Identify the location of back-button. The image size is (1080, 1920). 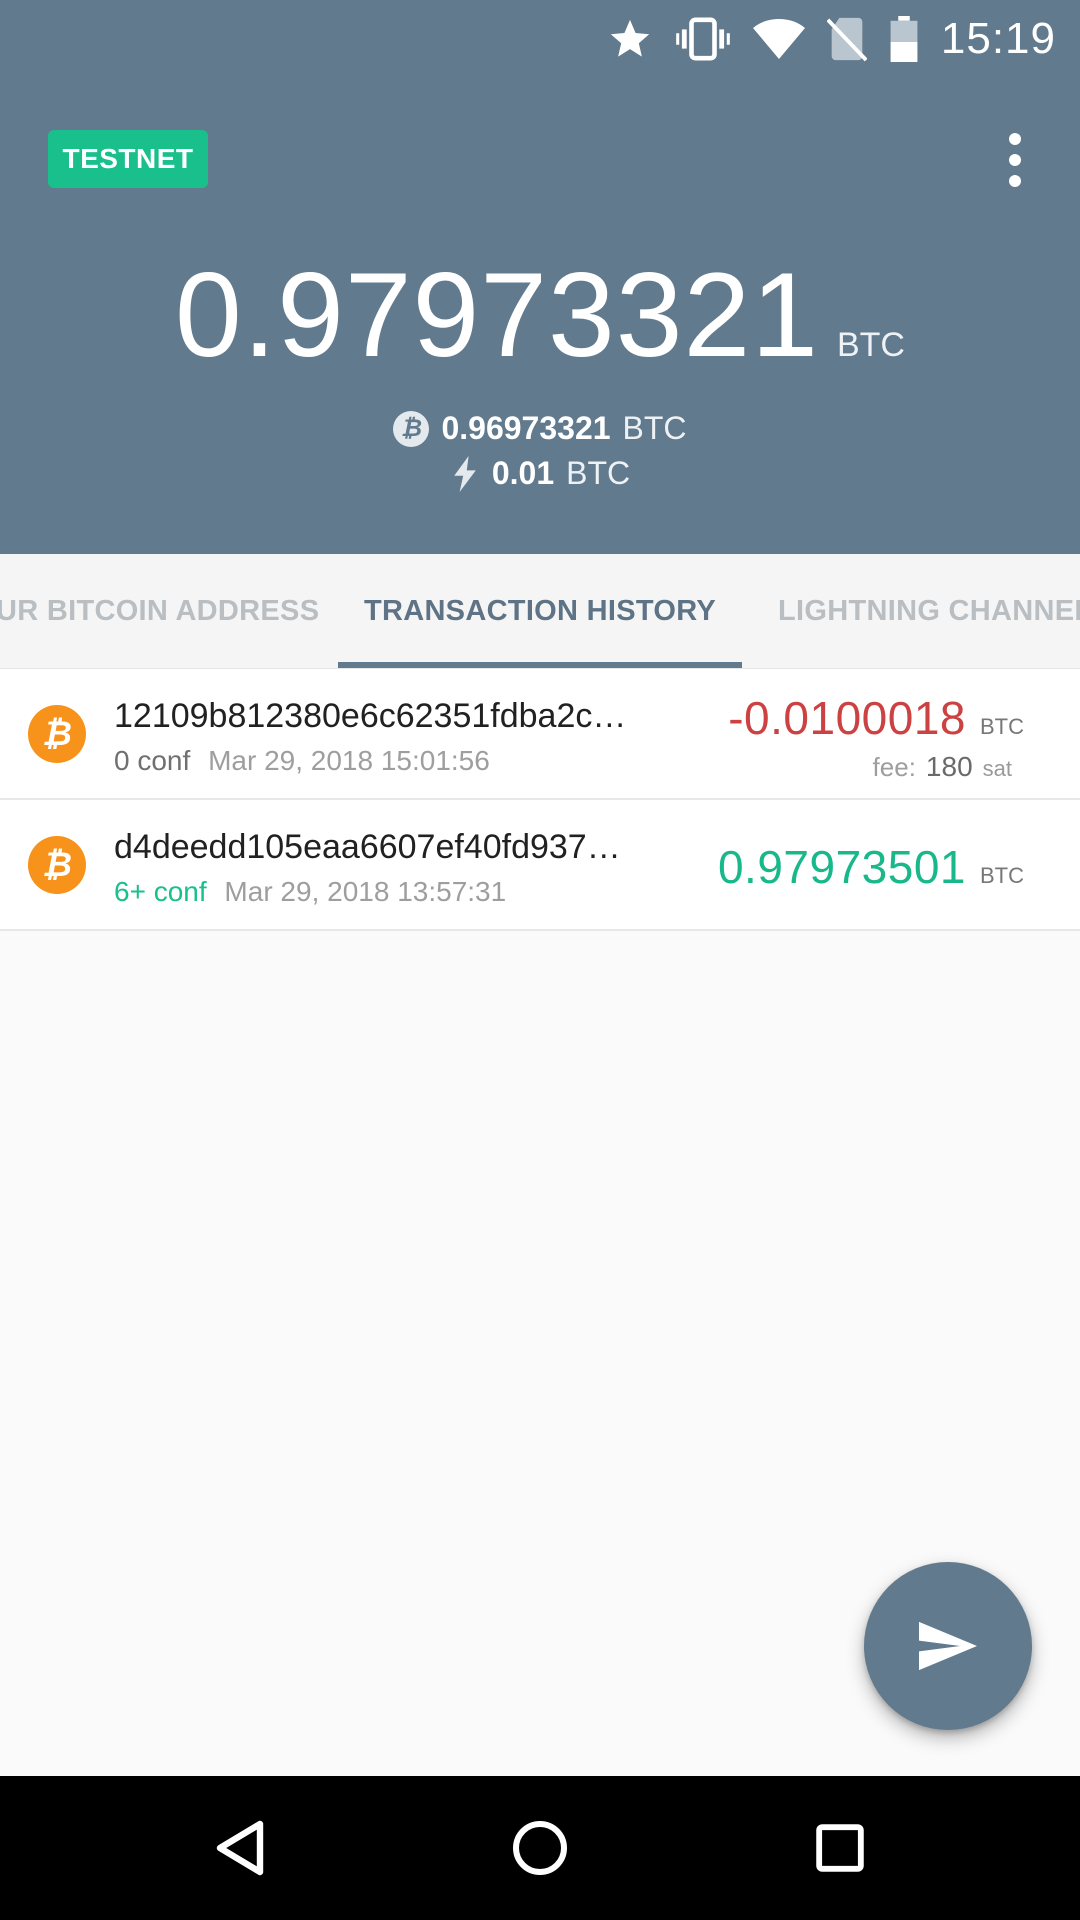
(240, 1848).